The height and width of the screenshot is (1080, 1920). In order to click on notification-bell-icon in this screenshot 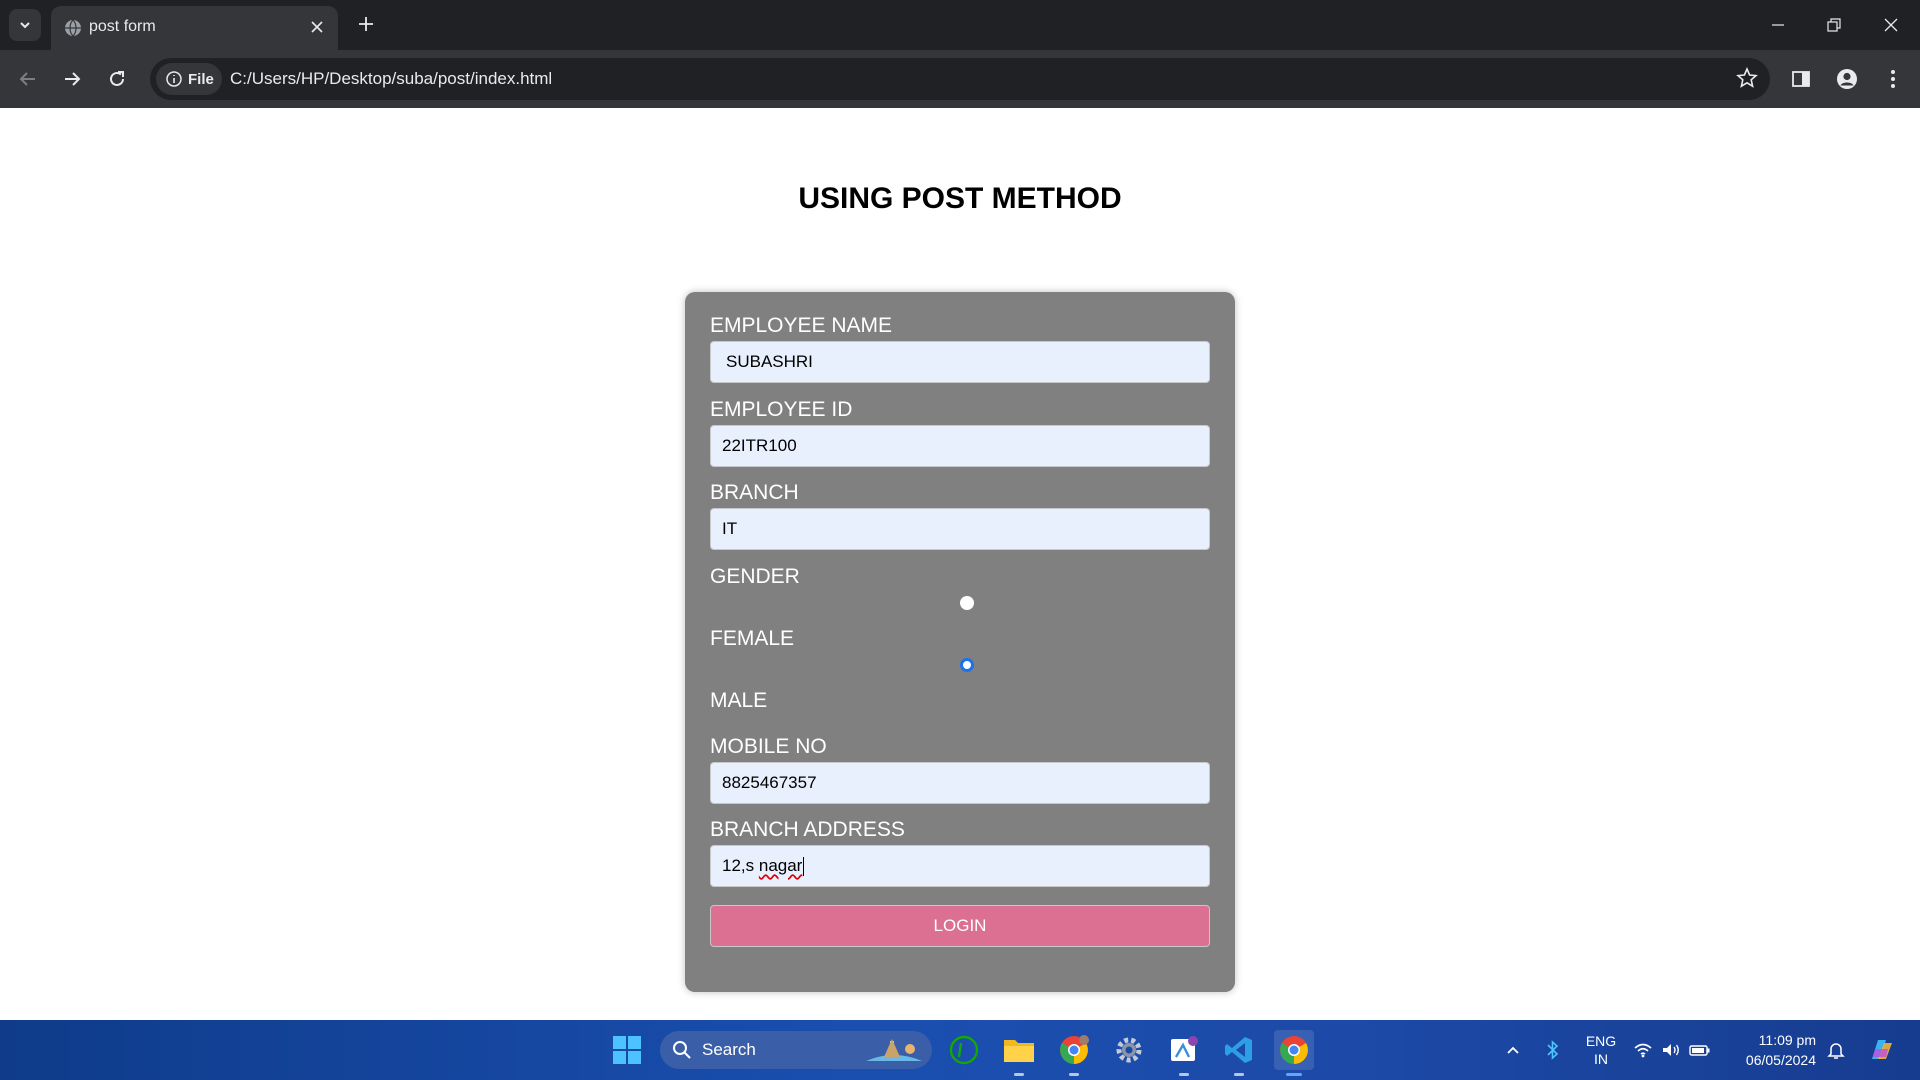, I will do `click(1836, 1051)`.